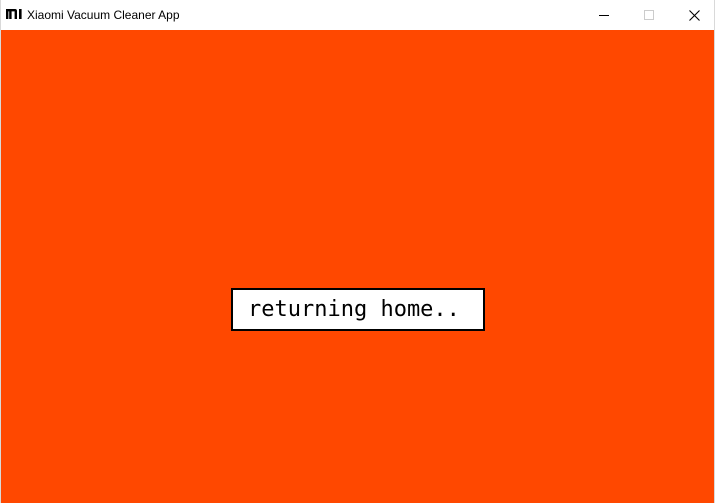 This screenshot has width=715, height=503. Describe the element at coordinates (103, 15) in the screenshot. I see `window-title: Xiaomi Vacuum Cleaner App` at that location.